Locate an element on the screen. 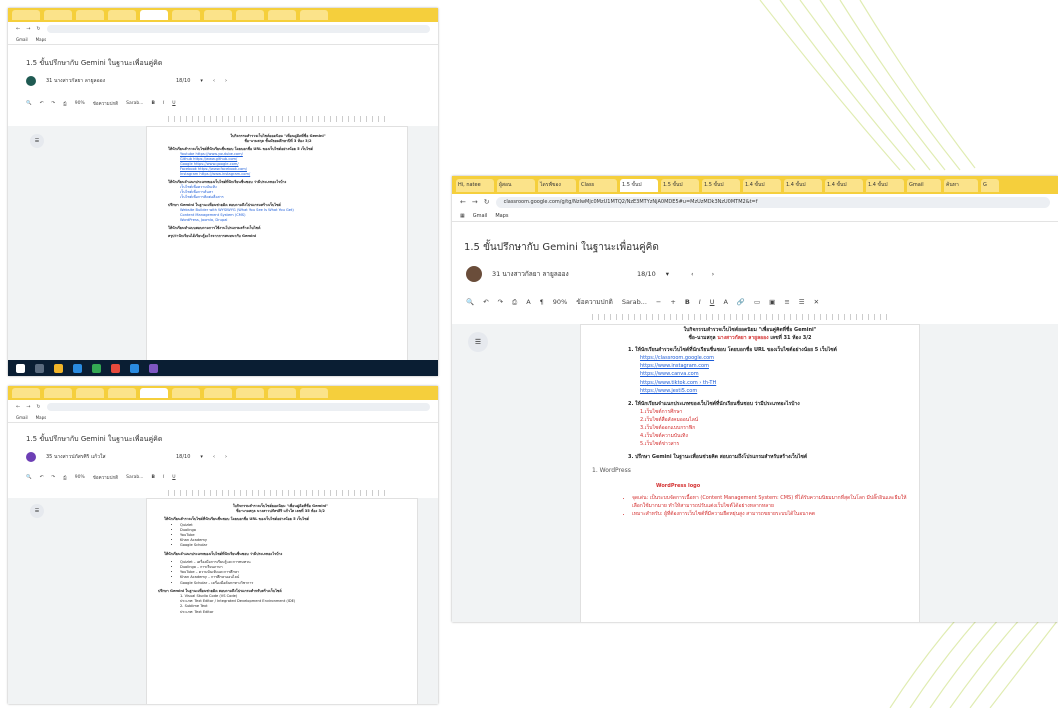 The image size is (1058, 708). link-item: https://www.instagram.com is located at coordinates (774, 366).